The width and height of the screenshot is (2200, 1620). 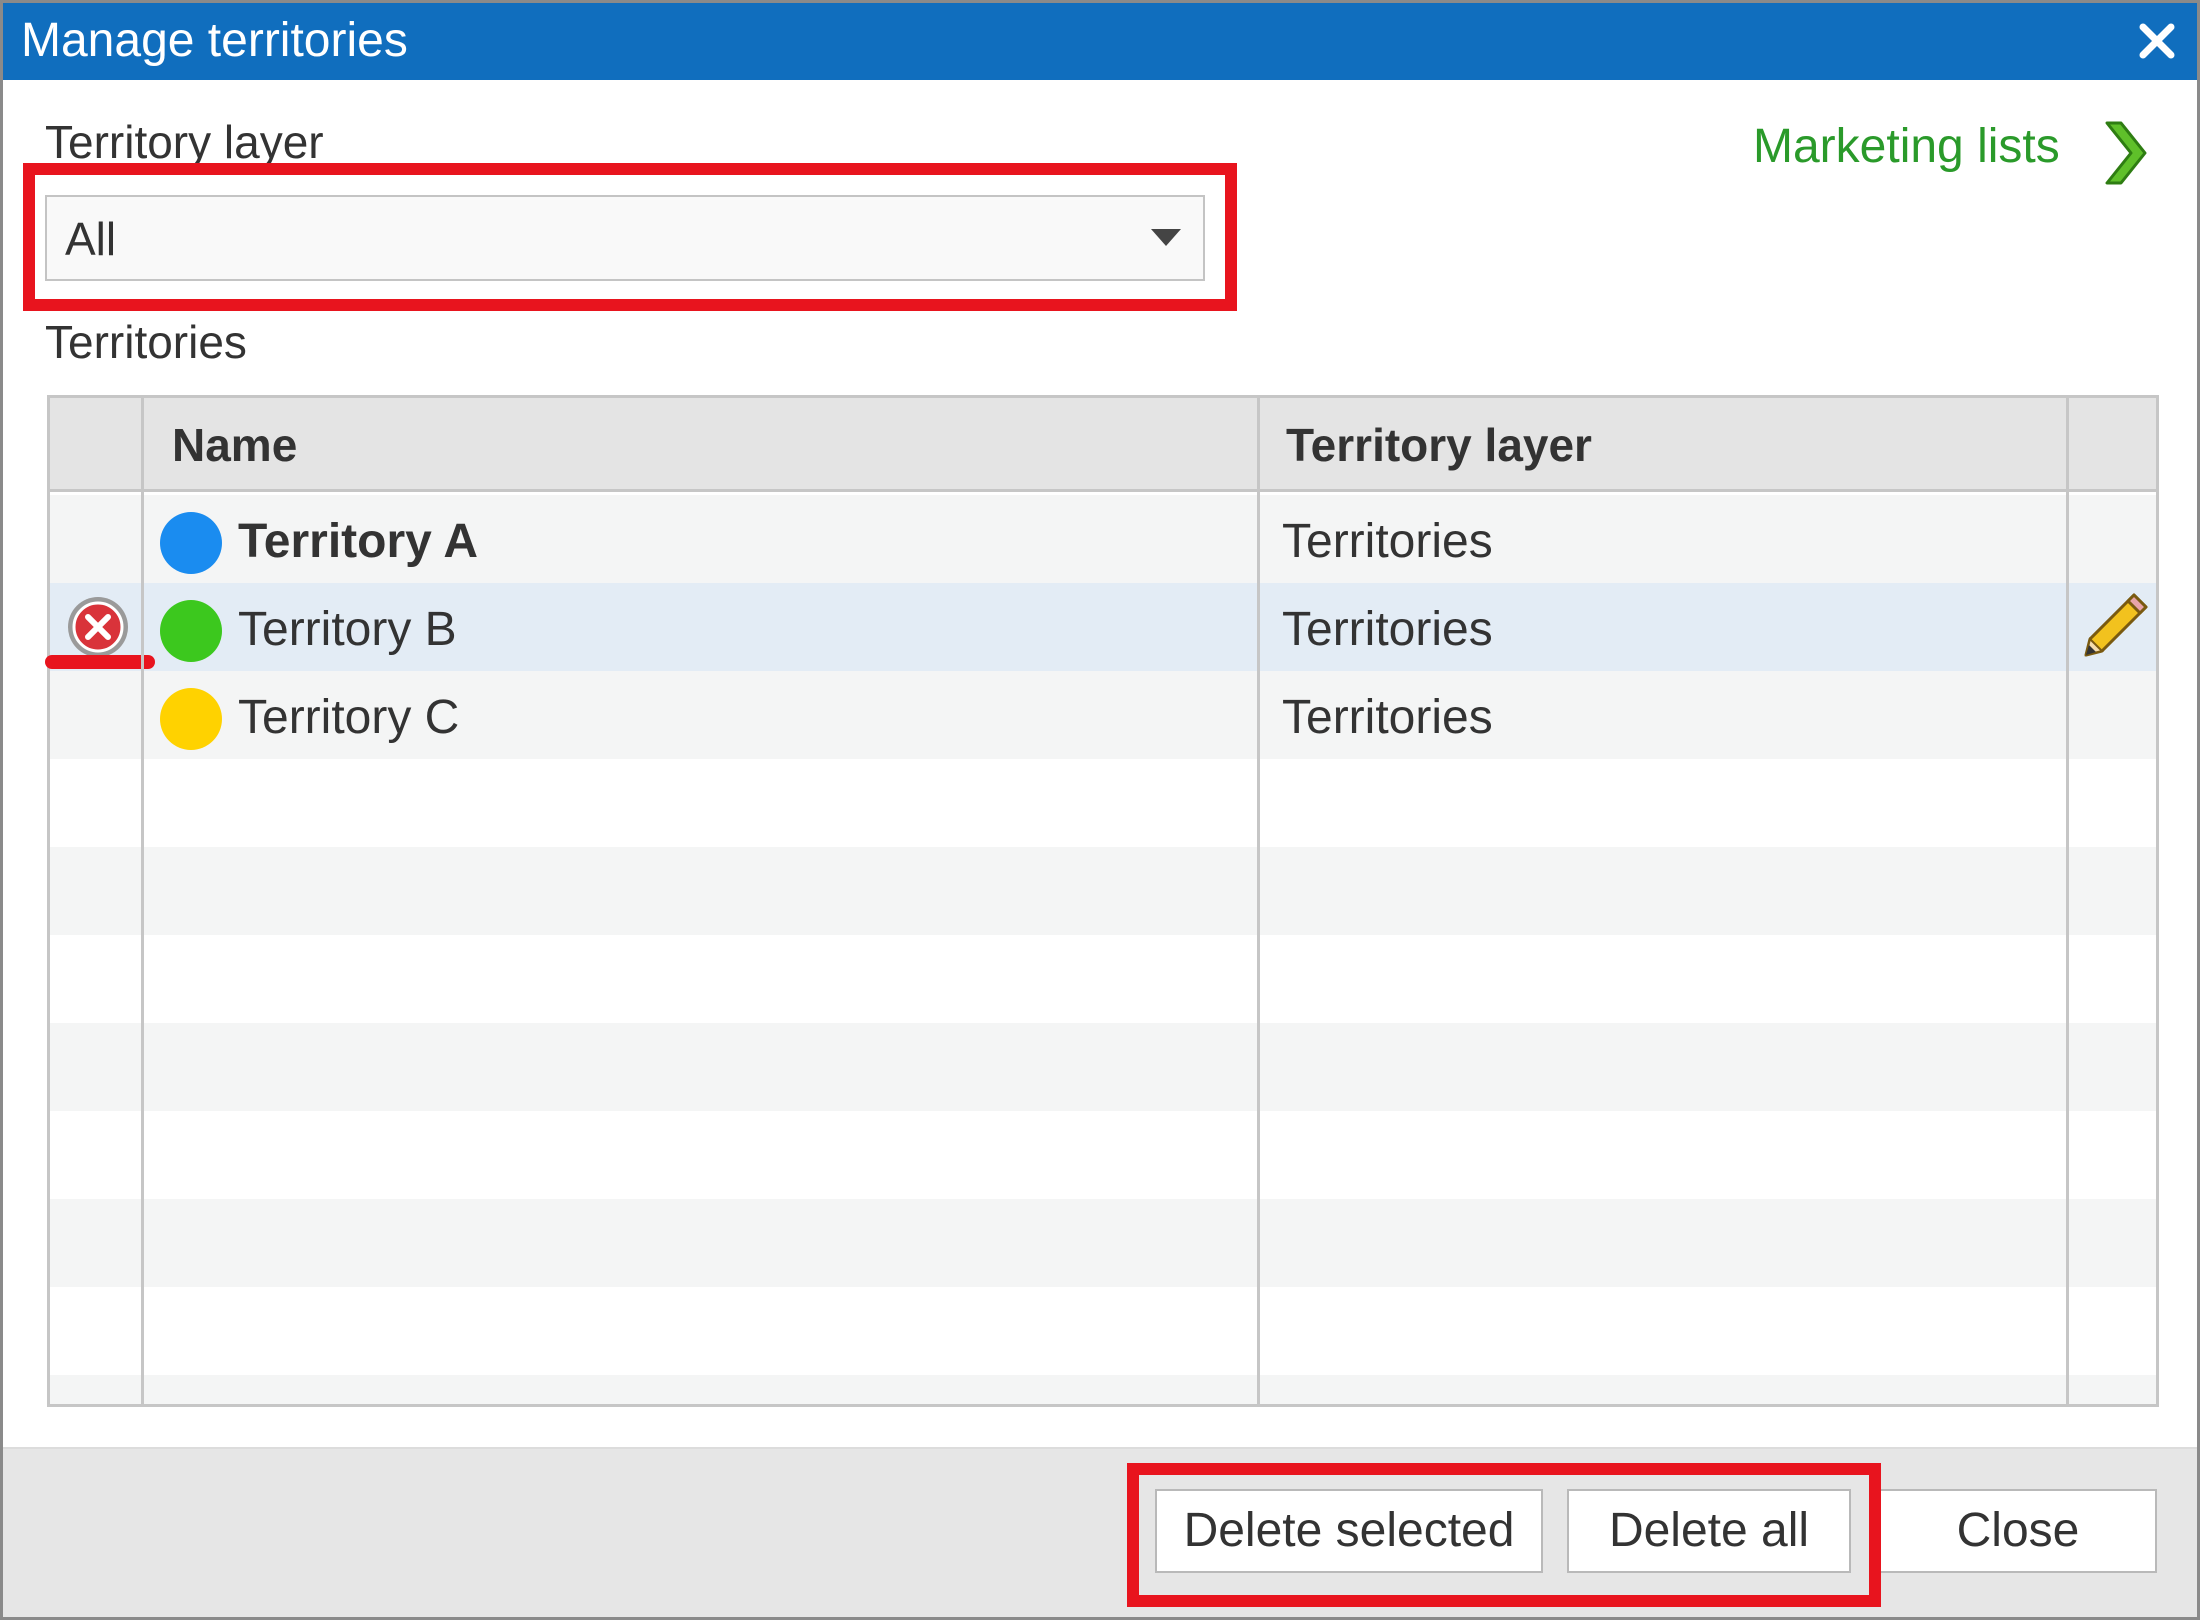 I want to click on table-row: Territory B Territories, so click(x=1103, y=627).